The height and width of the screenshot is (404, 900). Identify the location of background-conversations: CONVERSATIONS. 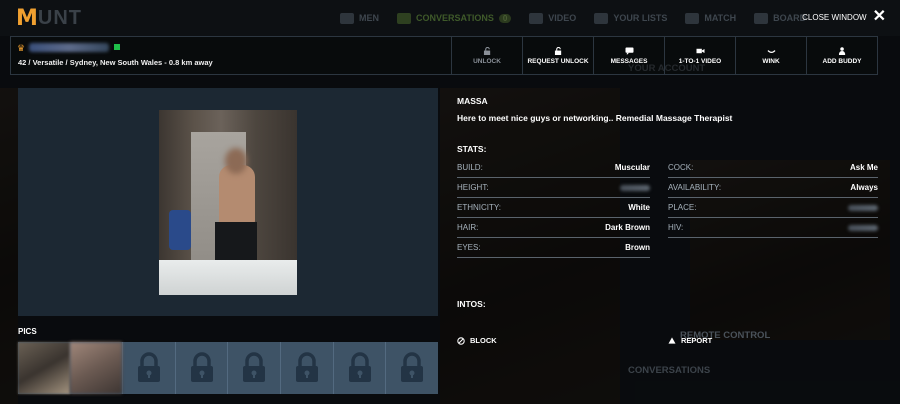
(669, 370).